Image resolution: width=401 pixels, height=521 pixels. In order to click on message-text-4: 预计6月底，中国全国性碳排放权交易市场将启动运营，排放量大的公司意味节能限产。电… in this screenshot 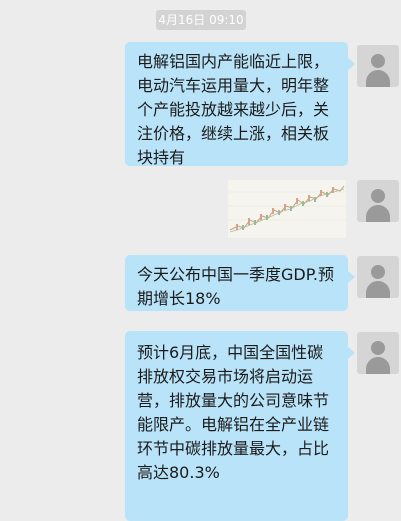, I will do `click(233, 412)`.